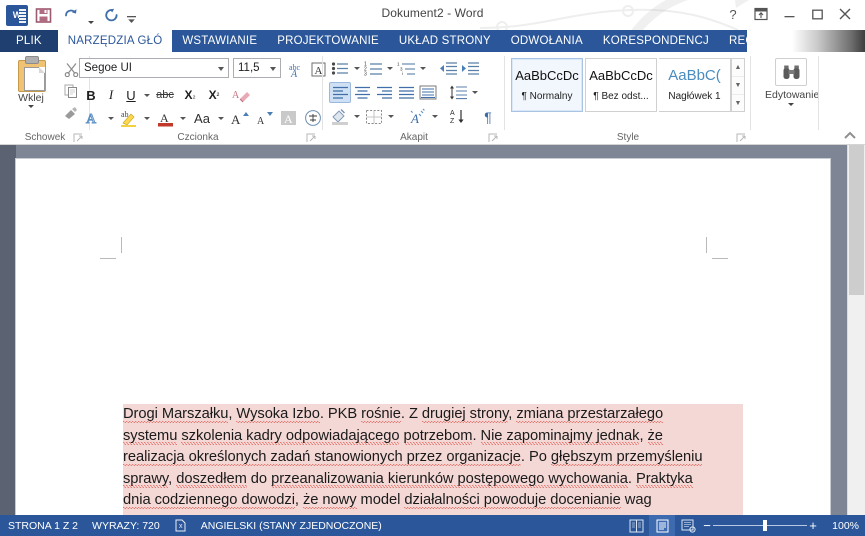  Describe the element at coordinates (214, 95) in the screenshot. I see `superscript-button: X²` at that location.